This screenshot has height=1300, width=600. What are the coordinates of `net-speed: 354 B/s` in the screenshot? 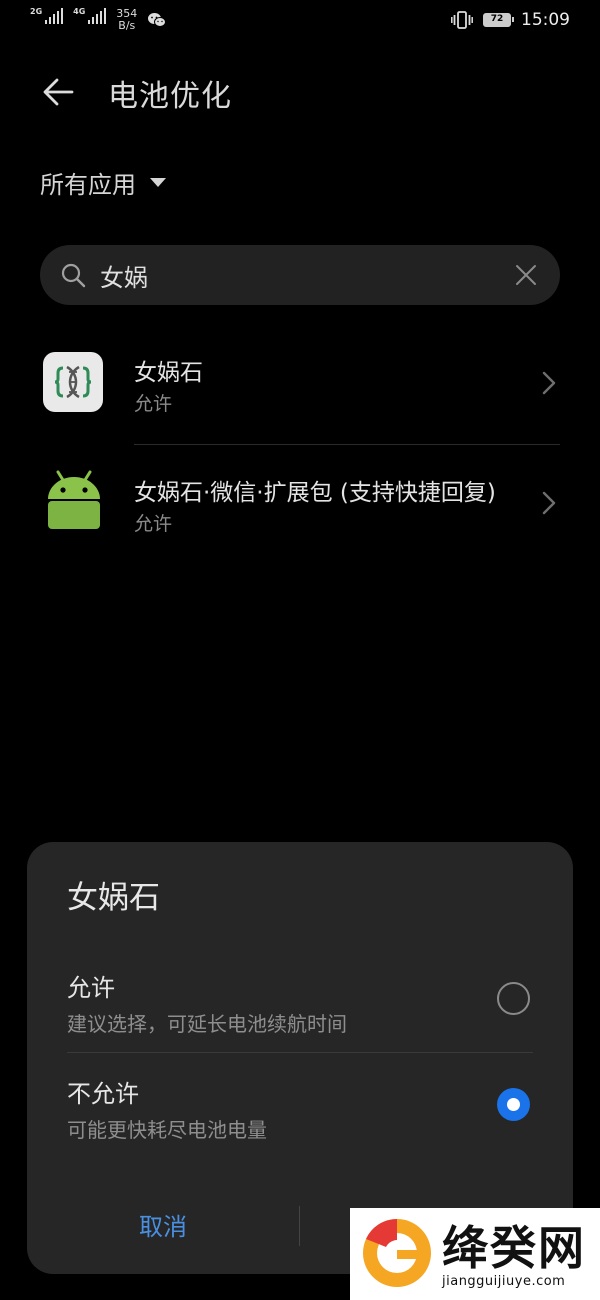 It's located at (126, 20).